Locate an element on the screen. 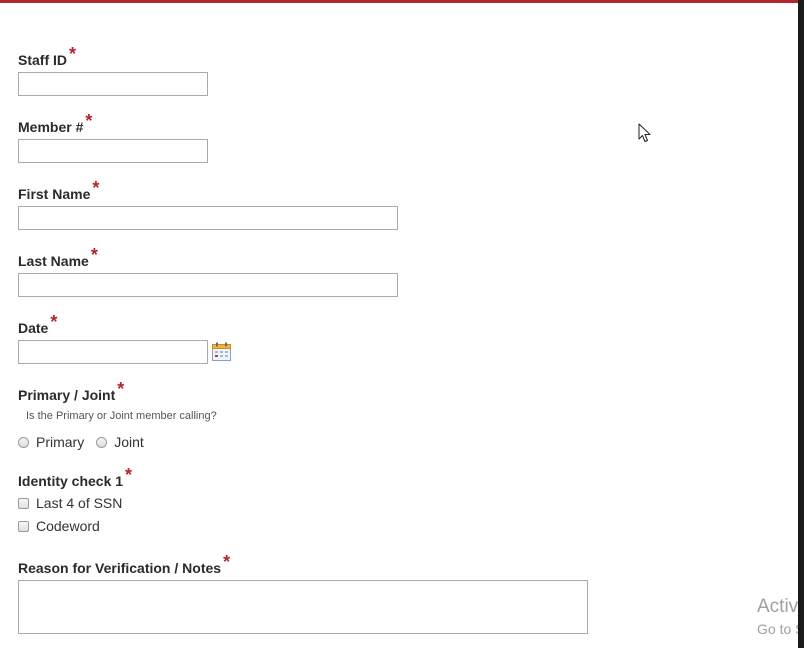 The width and height of the screenshot is (804, 648). activate-windows-watermark: Activate Windows is located at coordinates (777, 606).